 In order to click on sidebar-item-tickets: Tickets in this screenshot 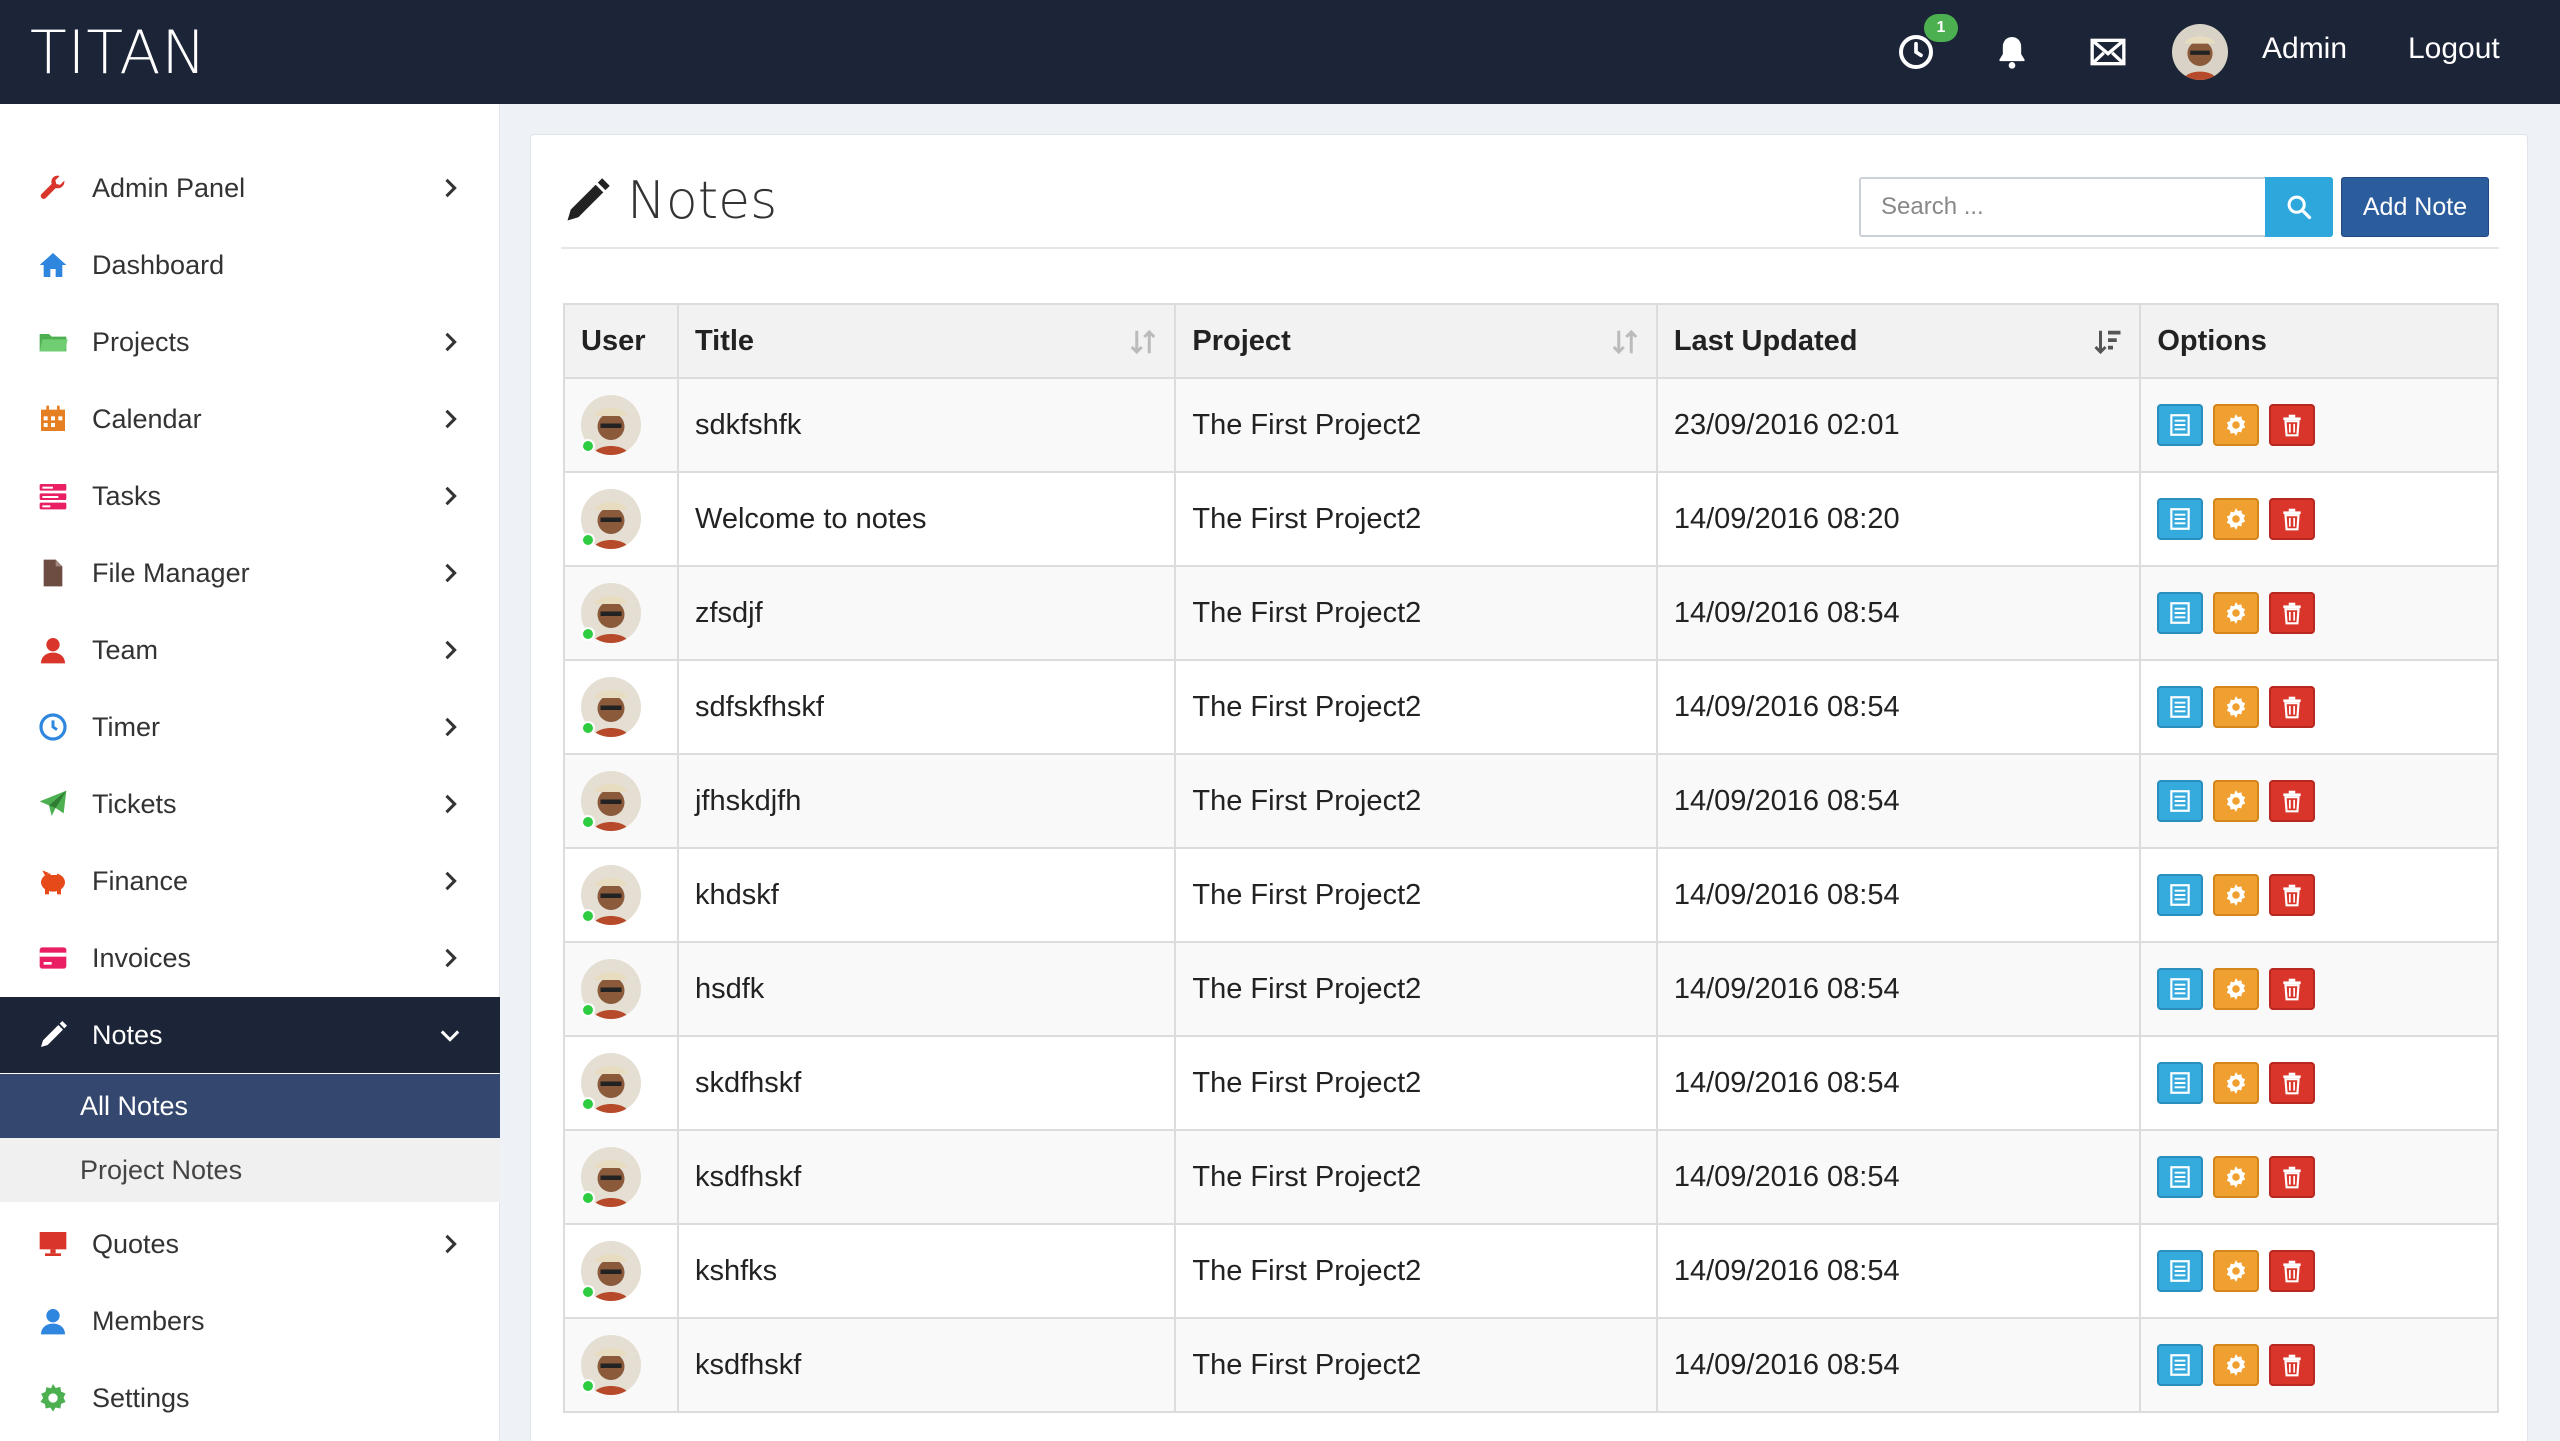, I will do `click(250, 804)`.